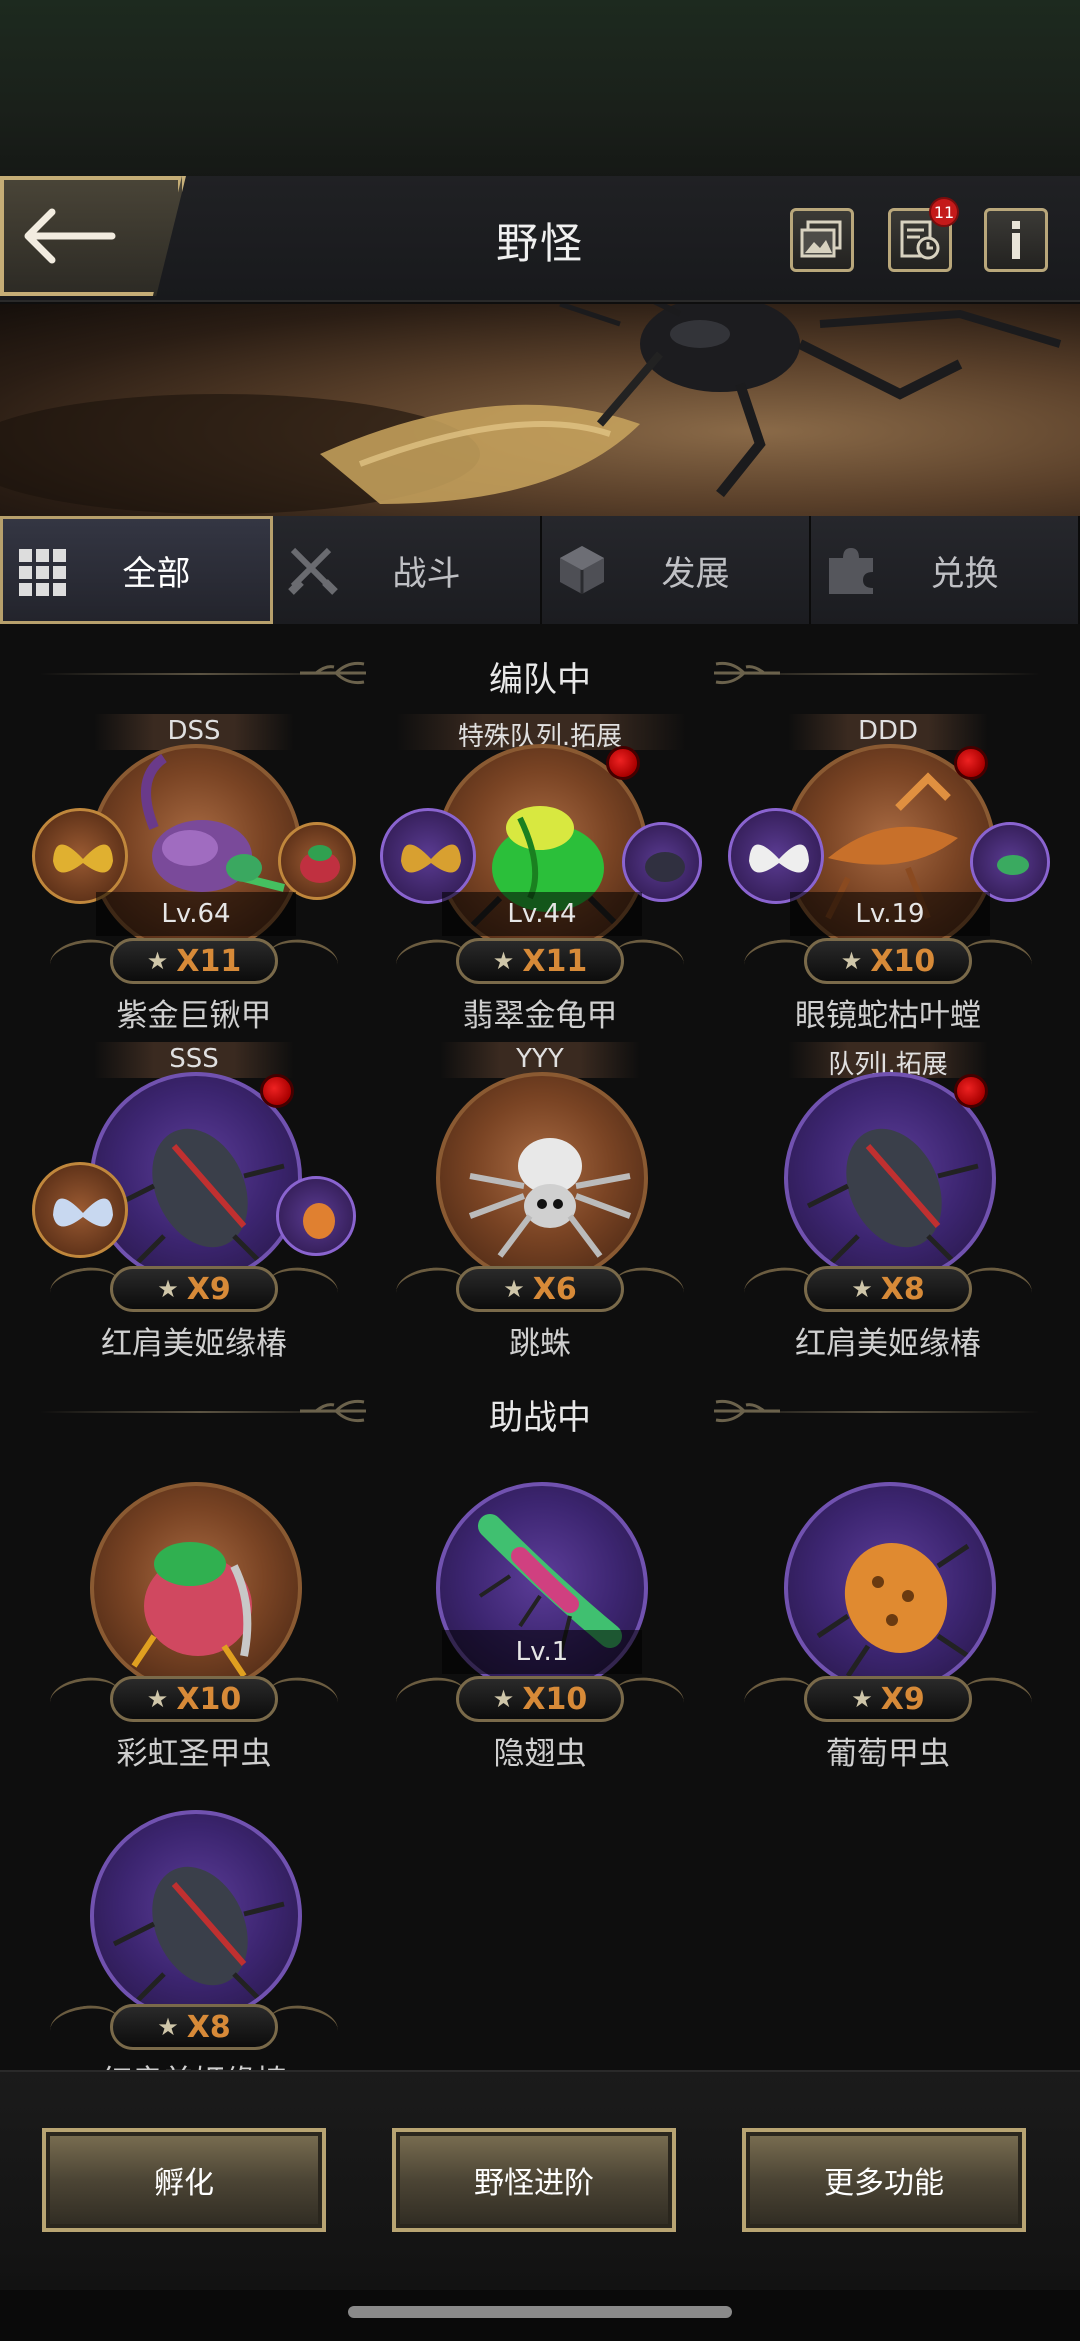  I want to click on monster-card-stag-beetle: DSS Lv.64 ★ X11 紫金巨锹甲, so click(194, 874).